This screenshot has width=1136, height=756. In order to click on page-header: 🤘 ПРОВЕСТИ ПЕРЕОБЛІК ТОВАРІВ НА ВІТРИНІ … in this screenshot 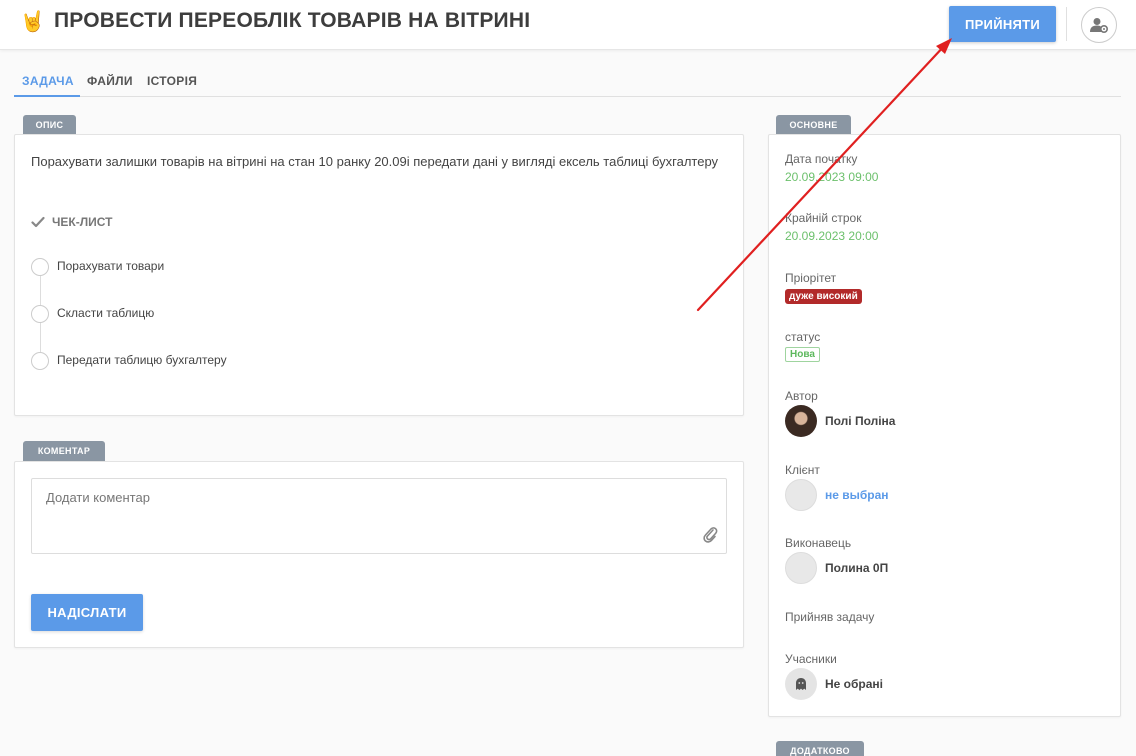, I will do `click(568, 25)`.